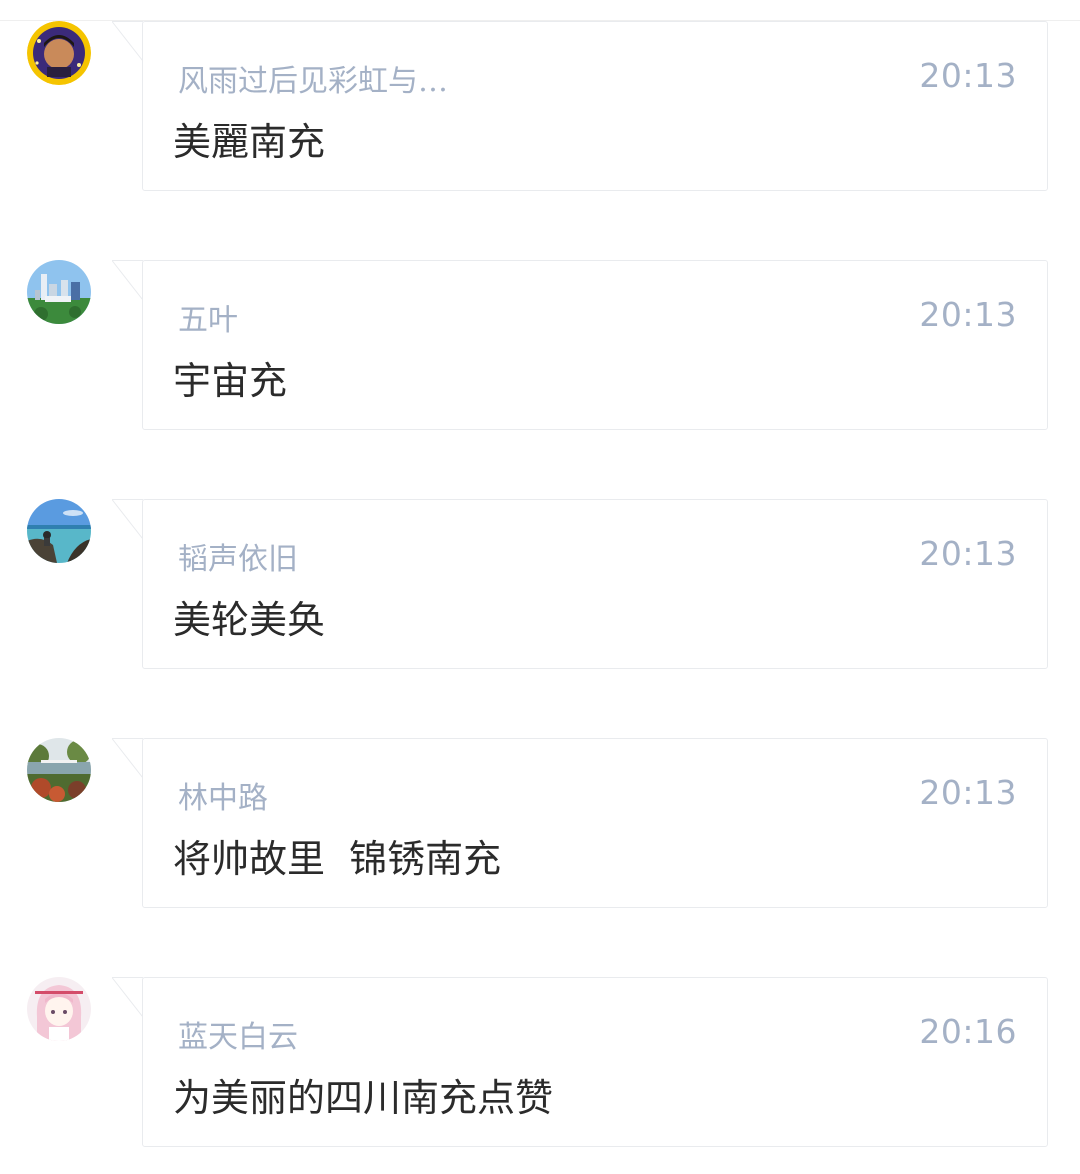  I want to click on comment-text: 美轮美奂, so click(249, 620).